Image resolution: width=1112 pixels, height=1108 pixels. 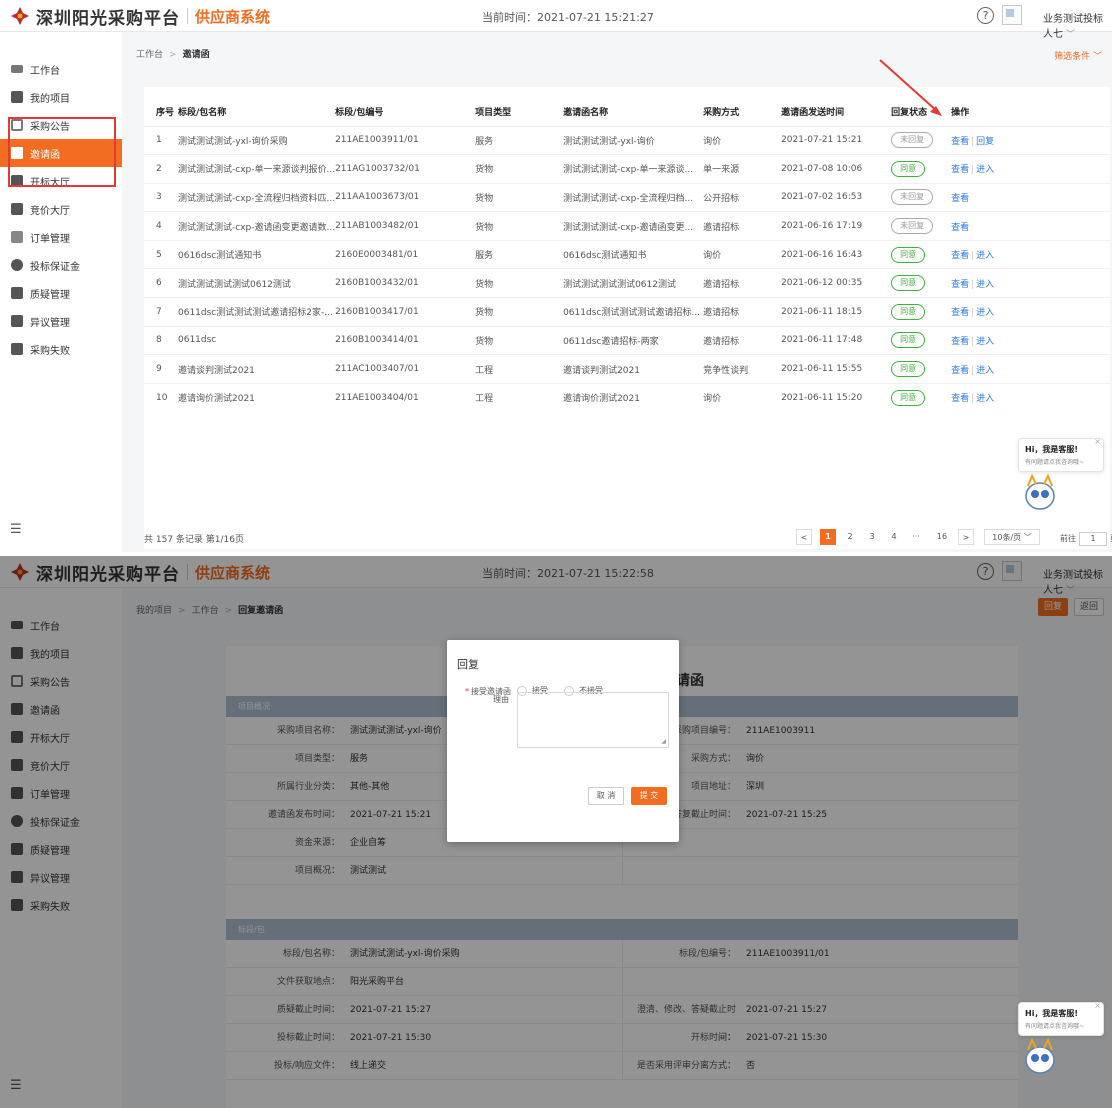 What do you see at coordinates (742, 312) in the screenshot?
I see `cell-method: 邀请招标` at bounding box center [742, 312].